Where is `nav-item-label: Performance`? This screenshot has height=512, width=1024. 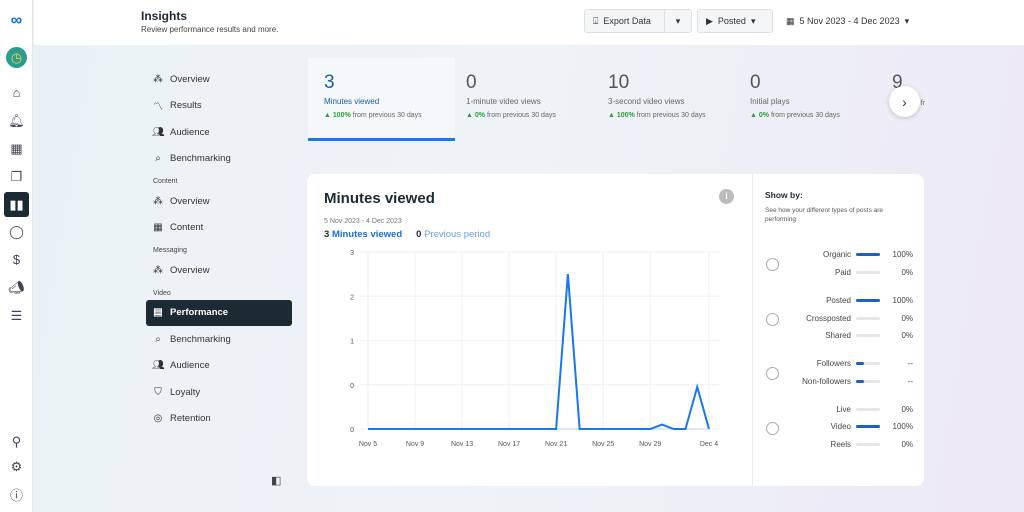 nav-item-label: Performance is located at coordinates (199, 313).